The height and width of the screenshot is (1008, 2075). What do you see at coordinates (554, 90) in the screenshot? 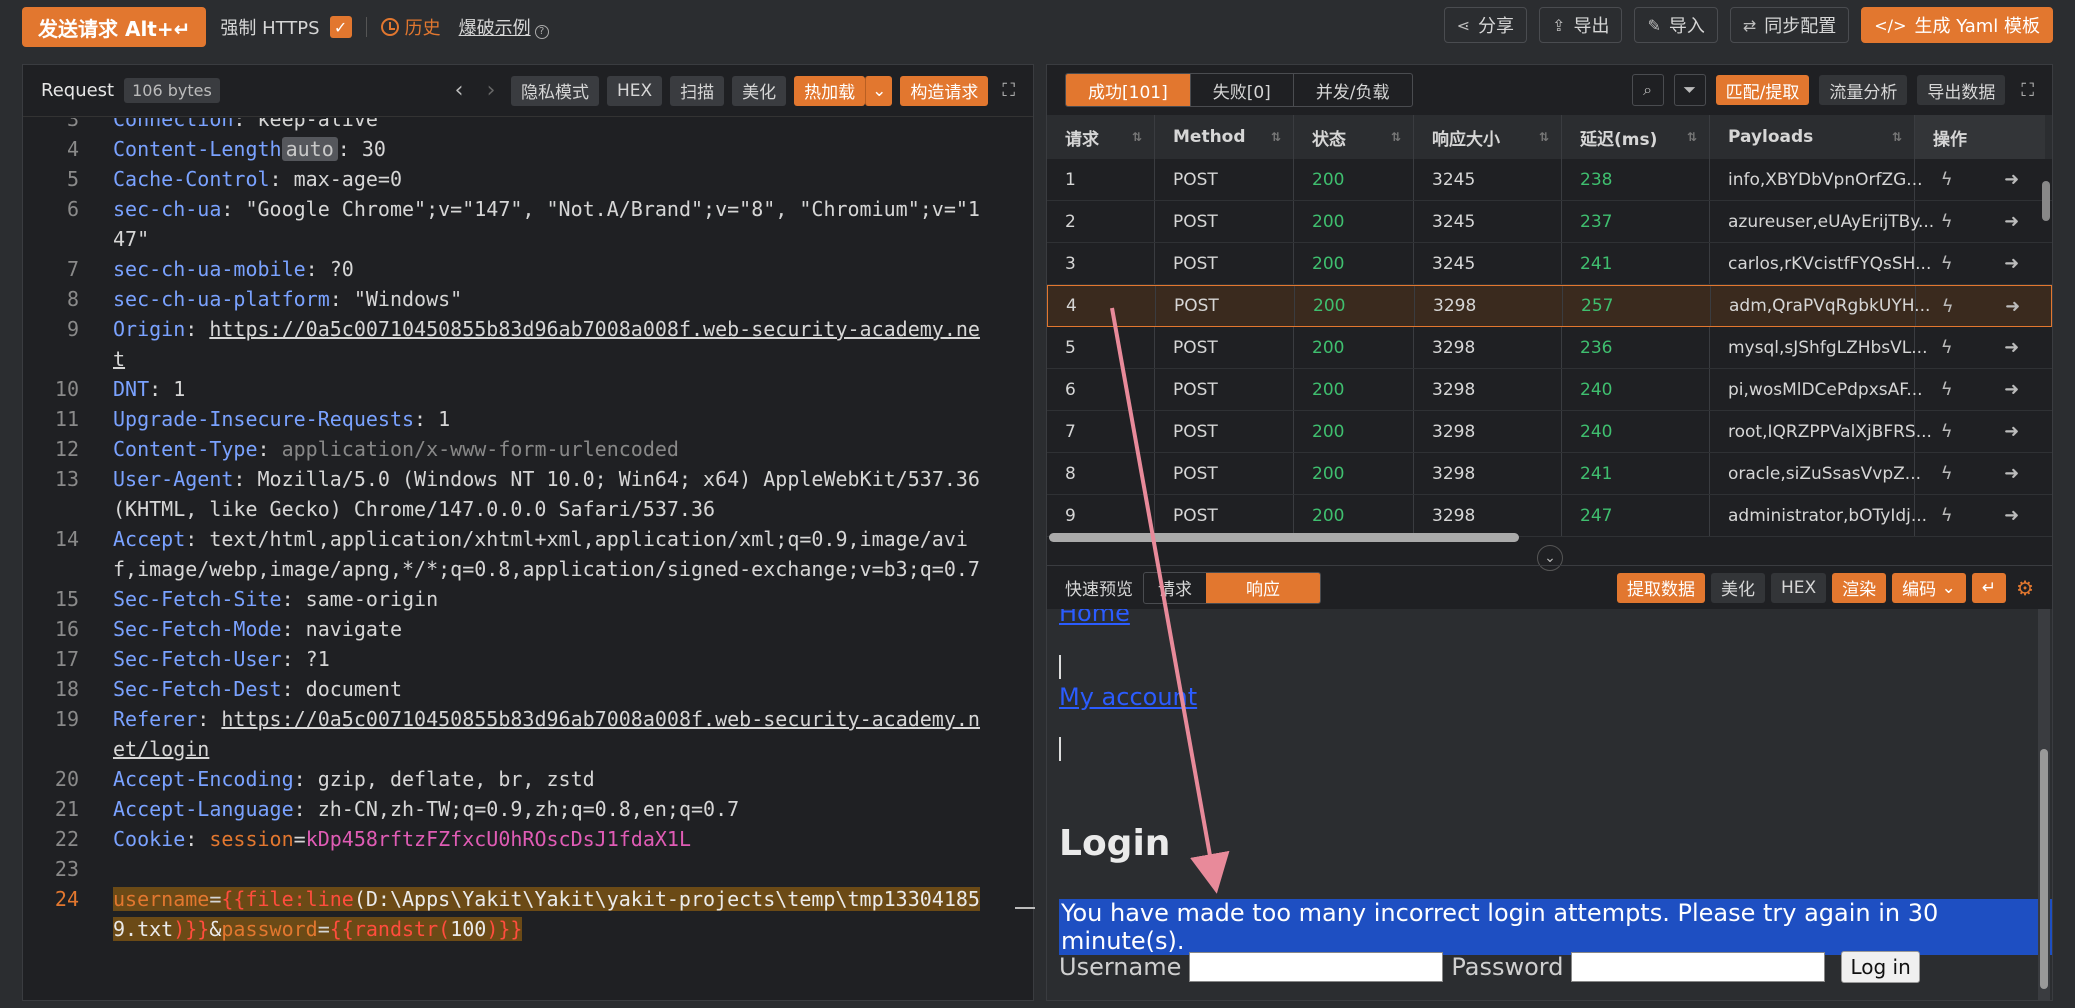
I see `private-mode-button: 隐私模式` at bounding box center [554, 90].